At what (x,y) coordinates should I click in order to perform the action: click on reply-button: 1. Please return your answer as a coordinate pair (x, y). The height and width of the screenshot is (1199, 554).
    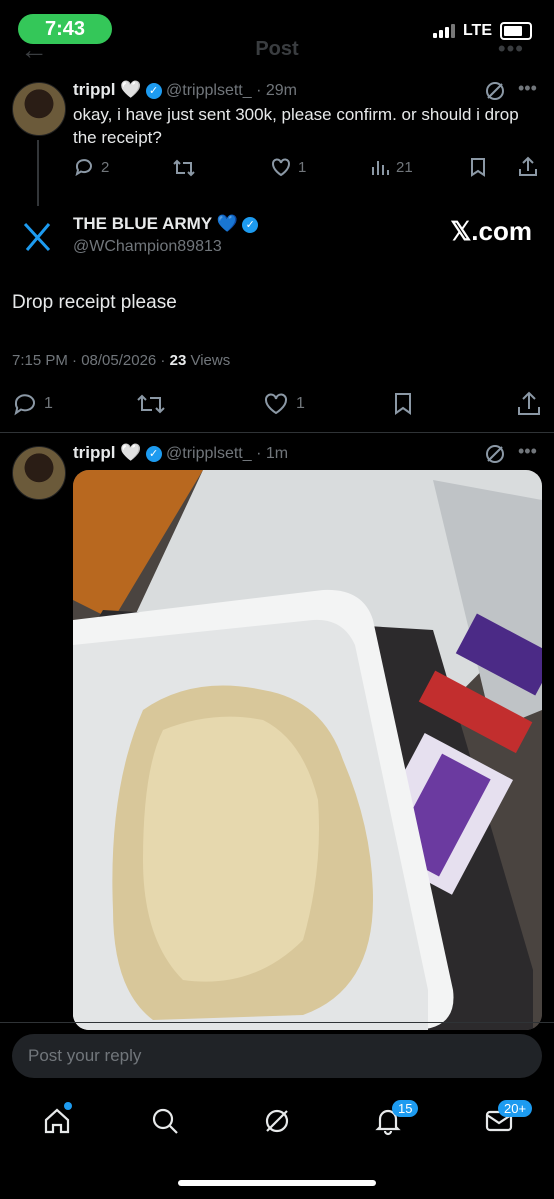
    Looking at the image, I should click on (32, 404).